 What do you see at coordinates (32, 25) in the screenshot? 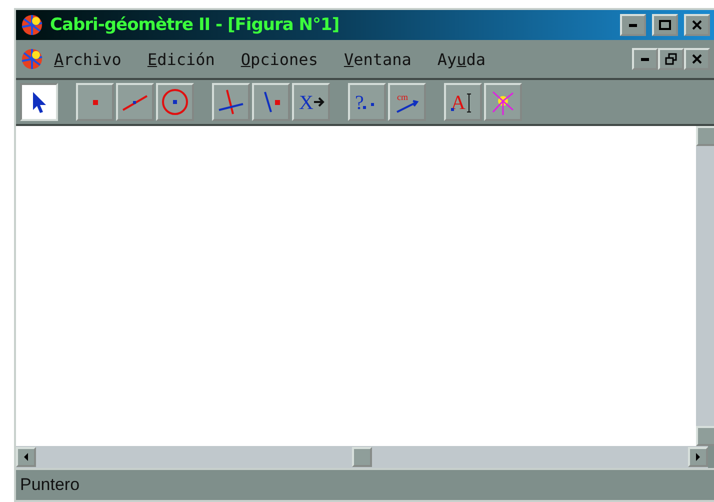
I see `app-logo-icon` at bounding box center [32, 25].